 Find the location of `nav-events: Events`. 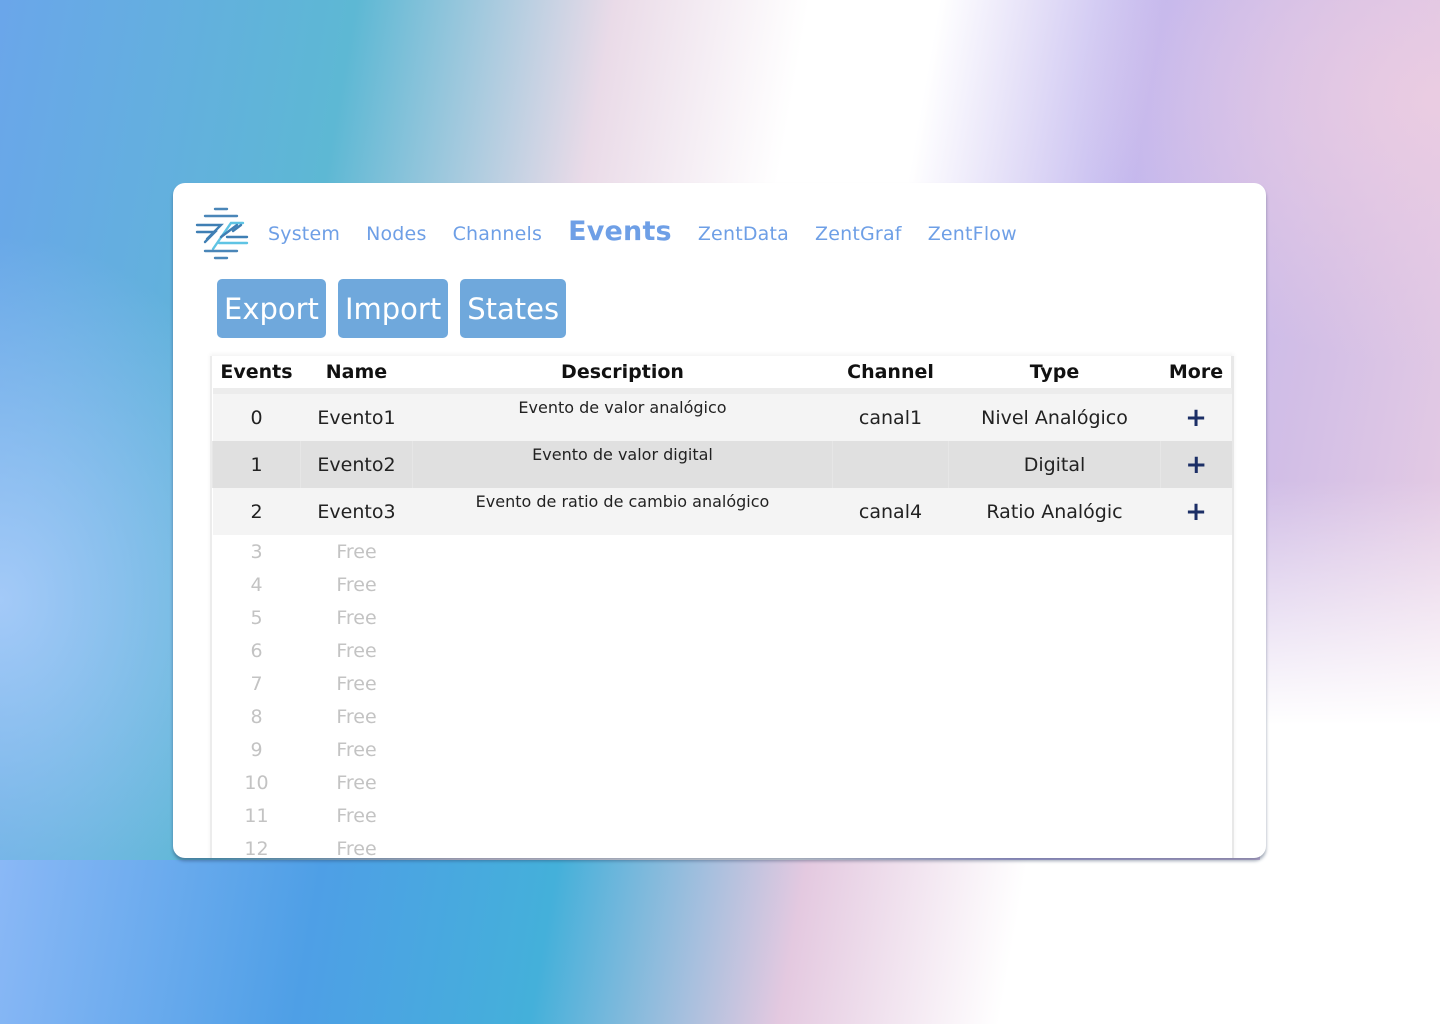

nav-events: Events is located at coordinates (620, 231).